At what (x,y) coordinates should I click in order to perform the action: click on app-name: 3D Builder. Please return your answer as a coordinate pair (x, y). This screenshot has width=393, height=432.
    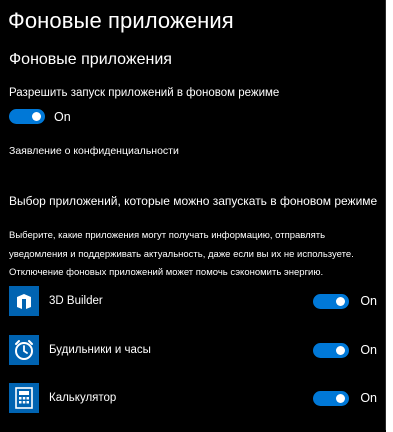
    Looking at the image, I should click on (76, 301).